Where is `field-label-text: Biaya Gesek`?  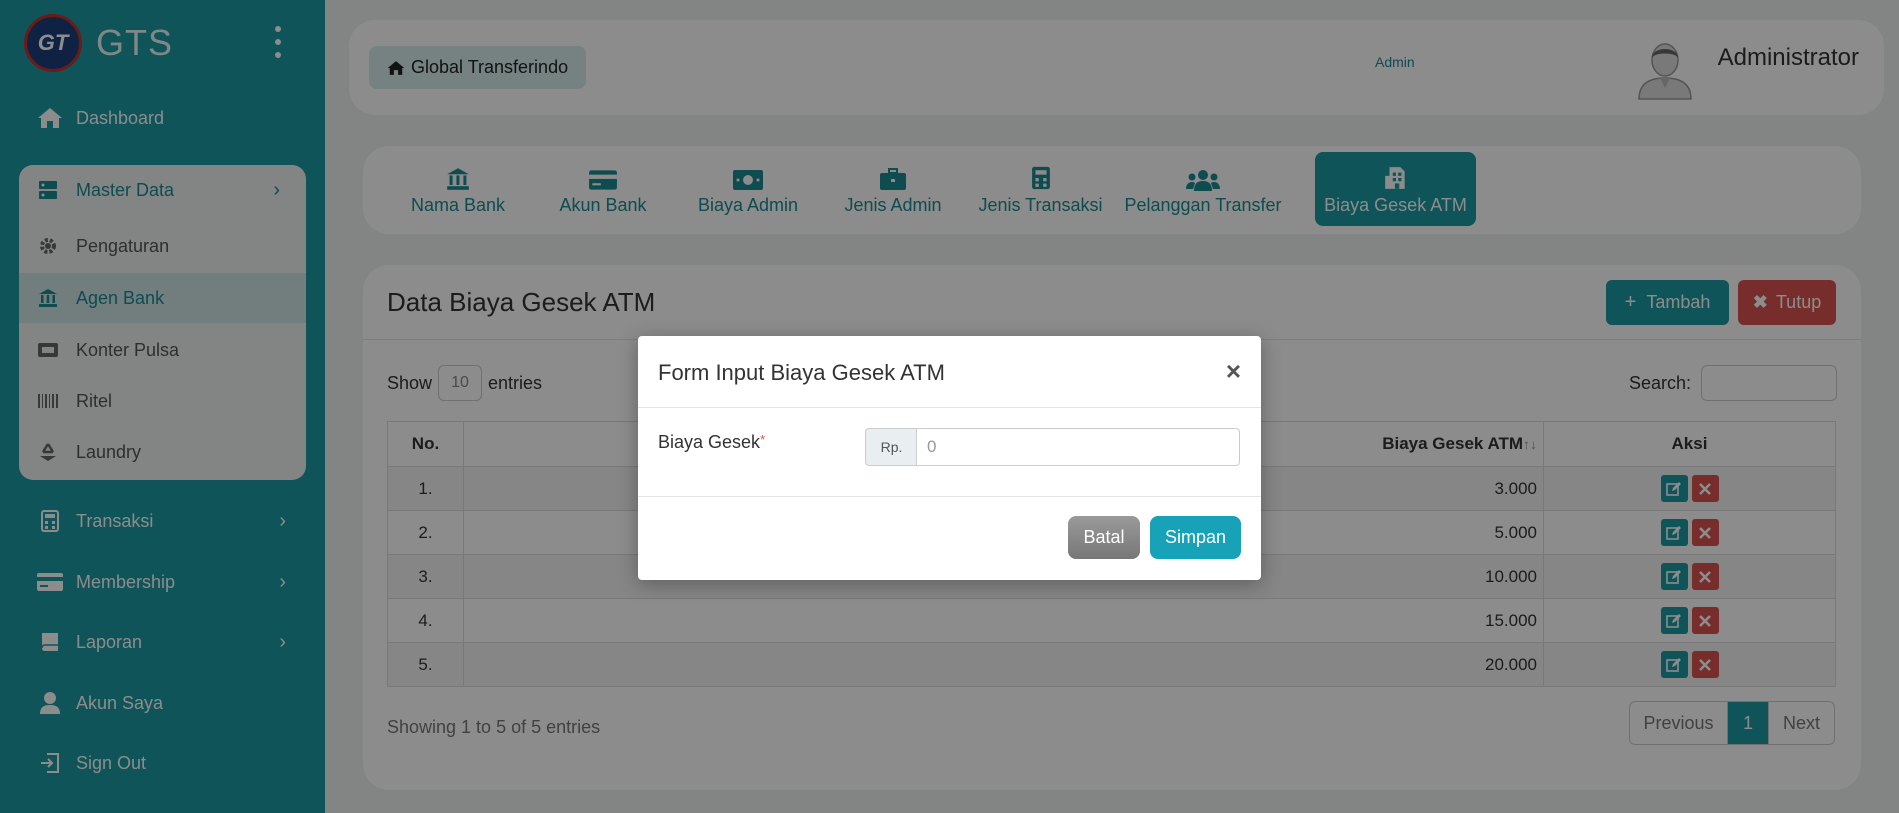
field-label-text: Biaya Gesek is located at coordinates (709, 442).